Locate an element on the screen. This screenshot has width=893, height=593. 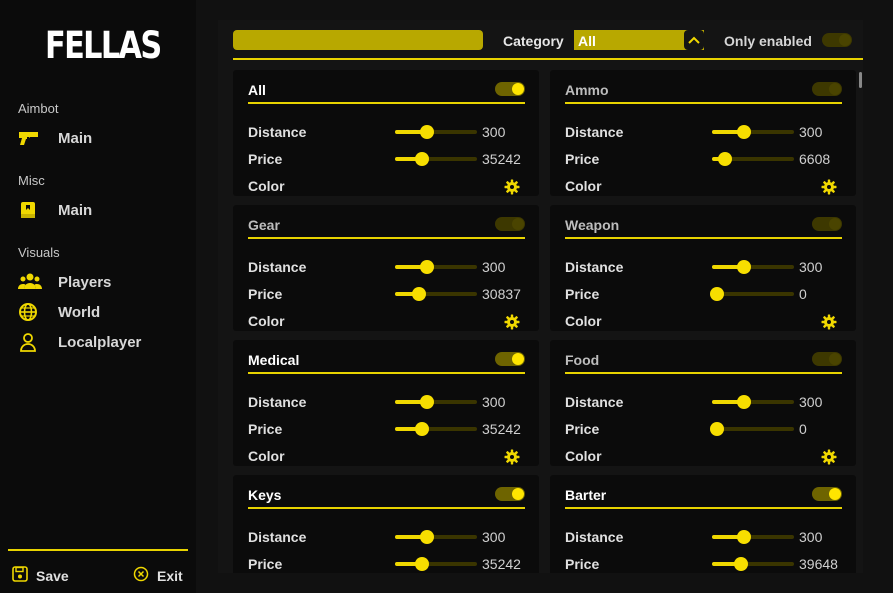
save-button: Save is located at coordinates (40, 575).